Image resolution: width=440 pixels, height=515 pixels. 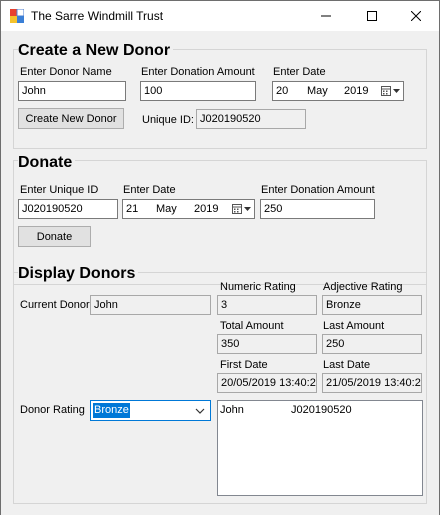 I want to click on last-date-label: Last Date, so click(x=347, y=365).